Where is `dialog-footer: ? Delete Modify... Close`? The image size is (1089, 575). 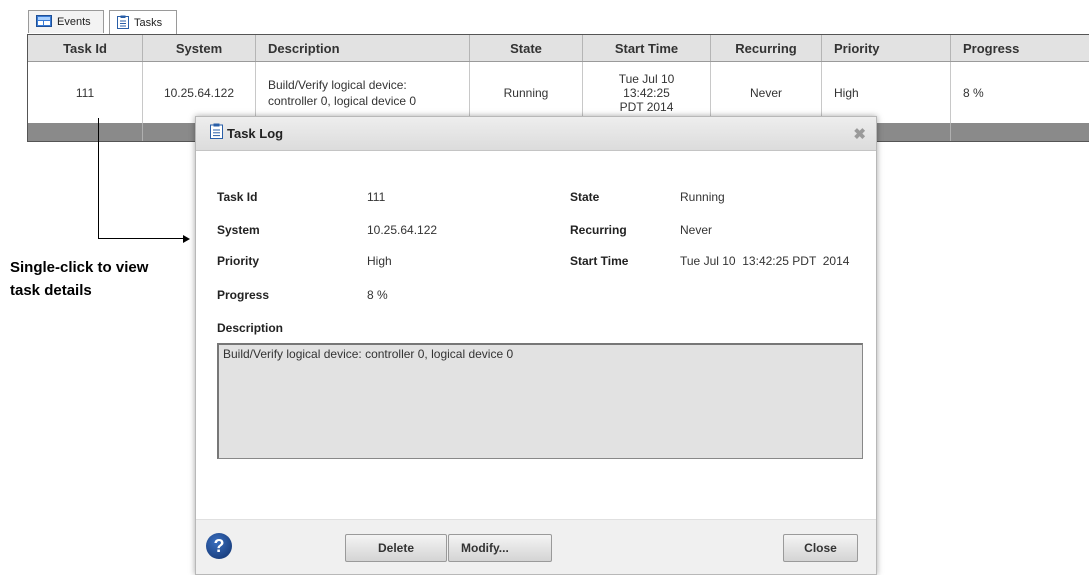 dialog-footer: ? Delete Modify... Close is located at coordinates (536, 546).